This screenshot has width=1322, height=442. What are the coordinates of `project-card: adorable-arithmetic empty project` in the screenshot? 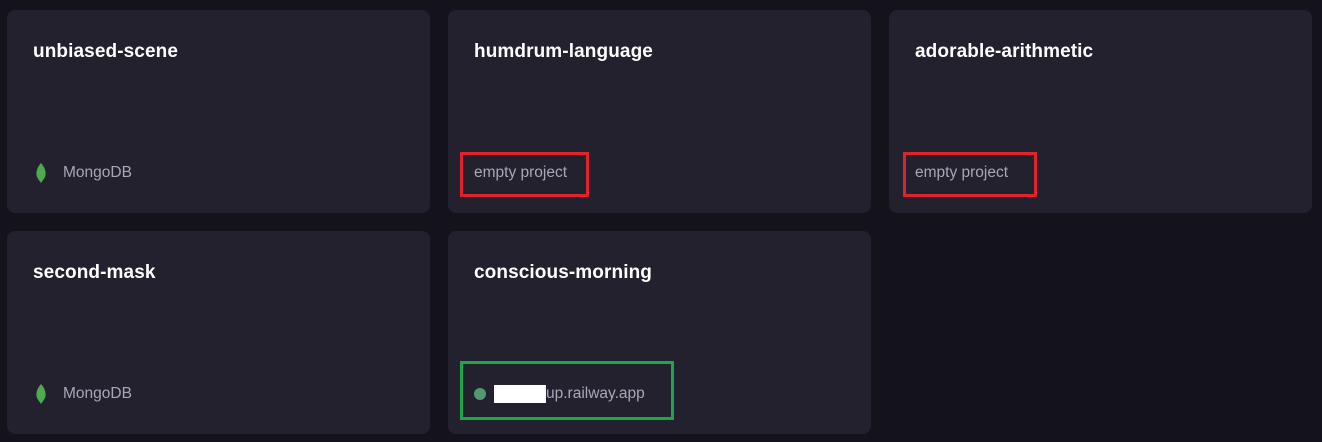 It's located at (1100, 111).